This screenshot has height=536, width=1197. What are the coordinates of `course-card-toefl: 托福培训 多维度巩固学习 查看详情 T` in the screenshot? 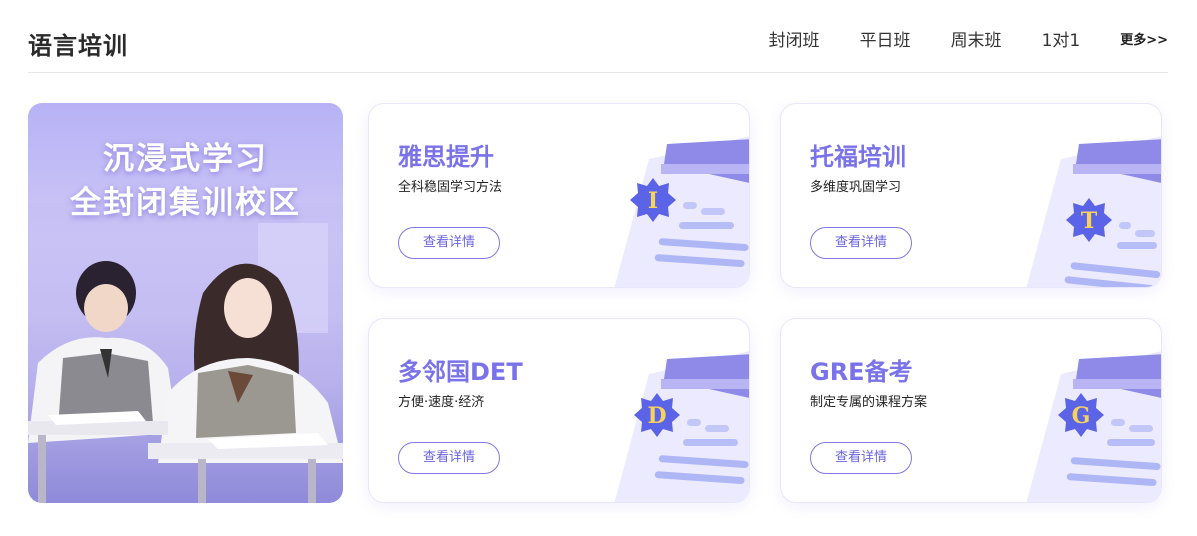 It's located at (971, 195).